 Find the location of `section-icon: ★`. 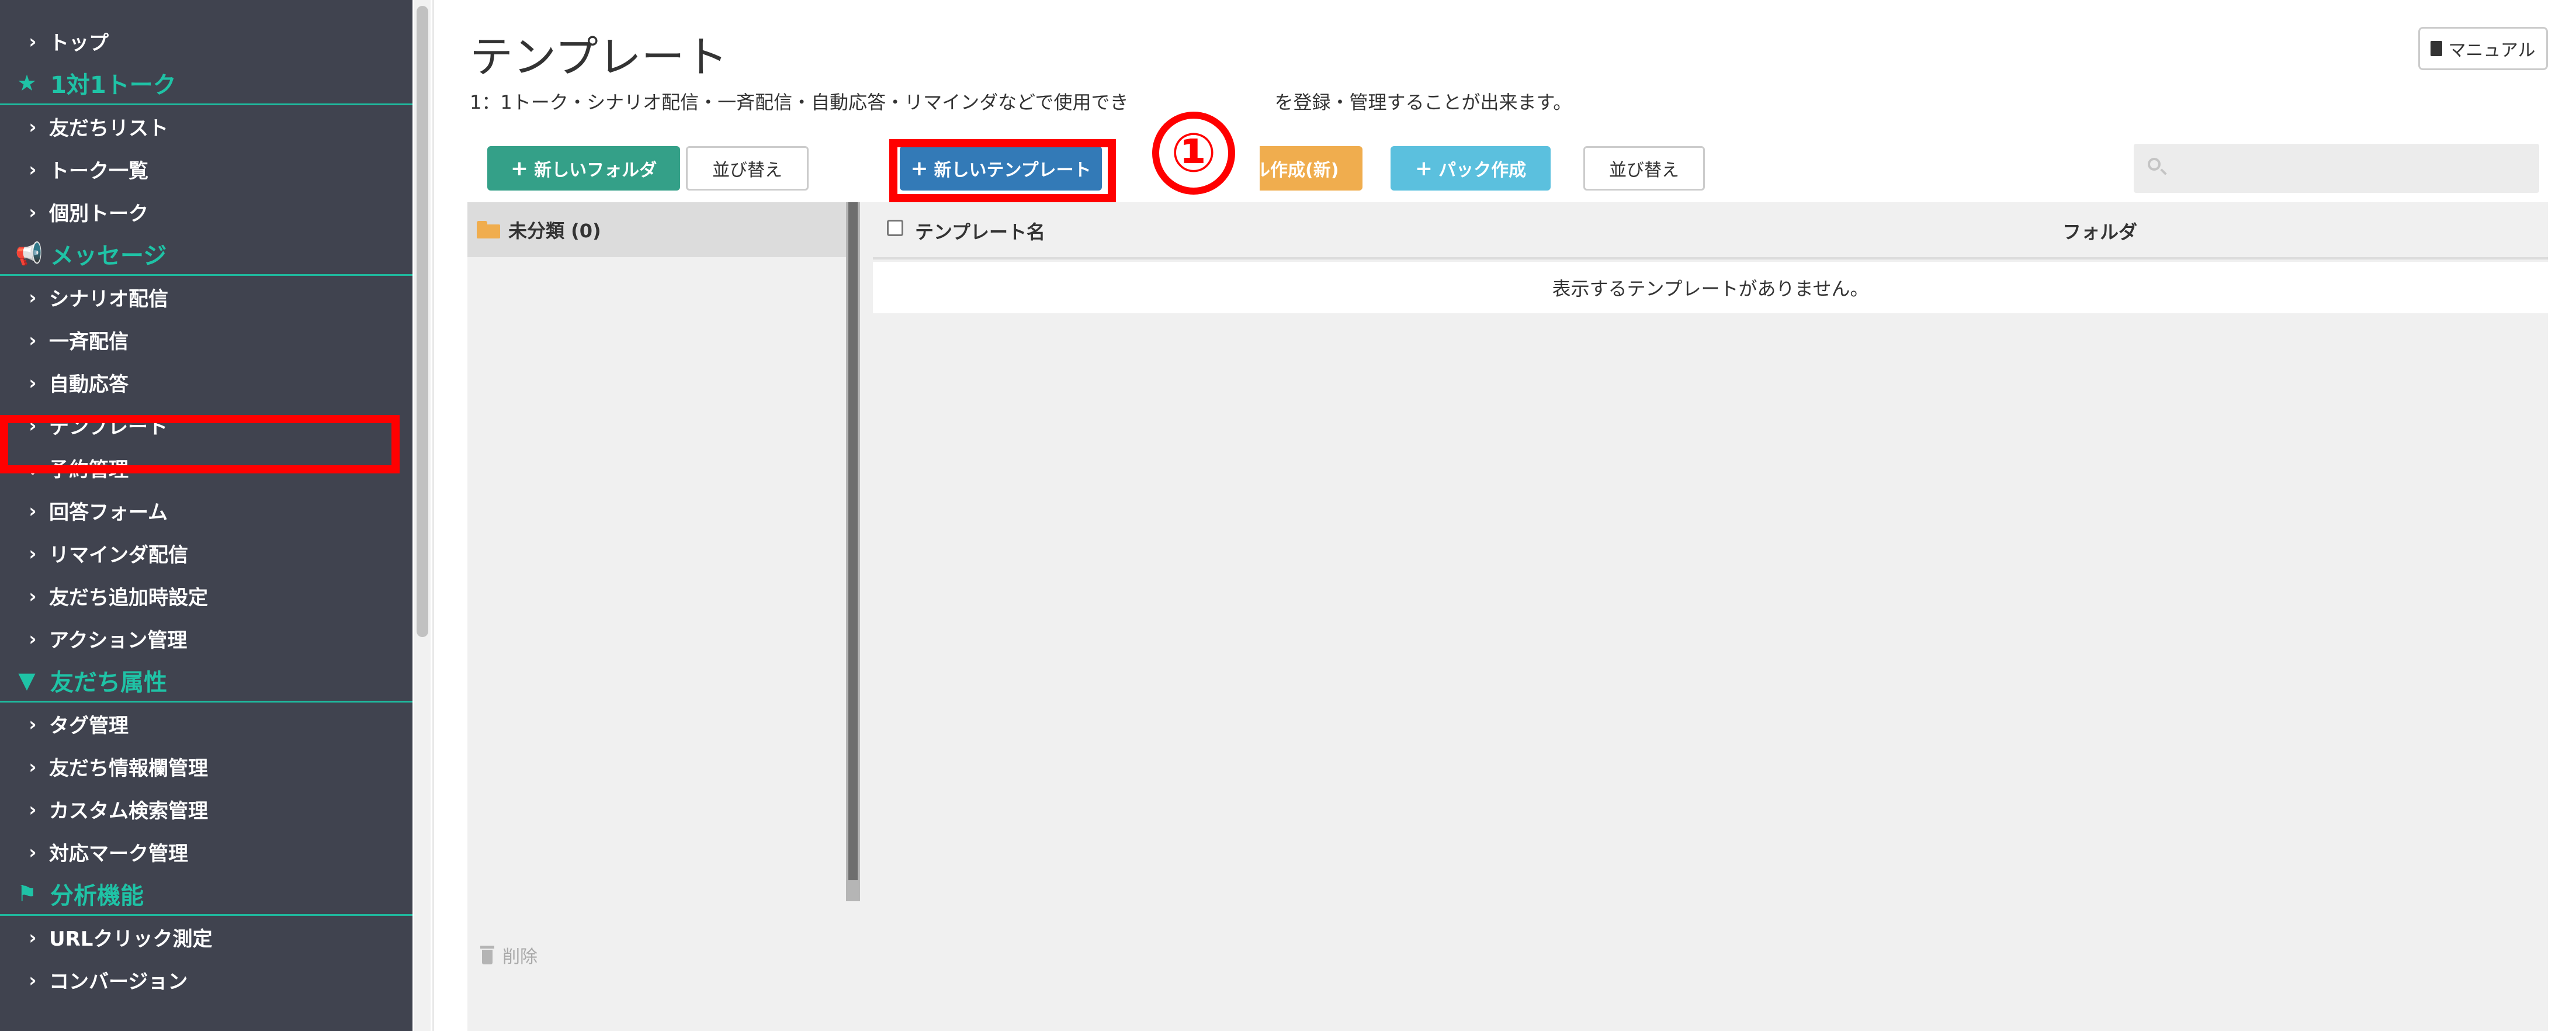

section-icon: ★ is located at coordinates (26, 83).